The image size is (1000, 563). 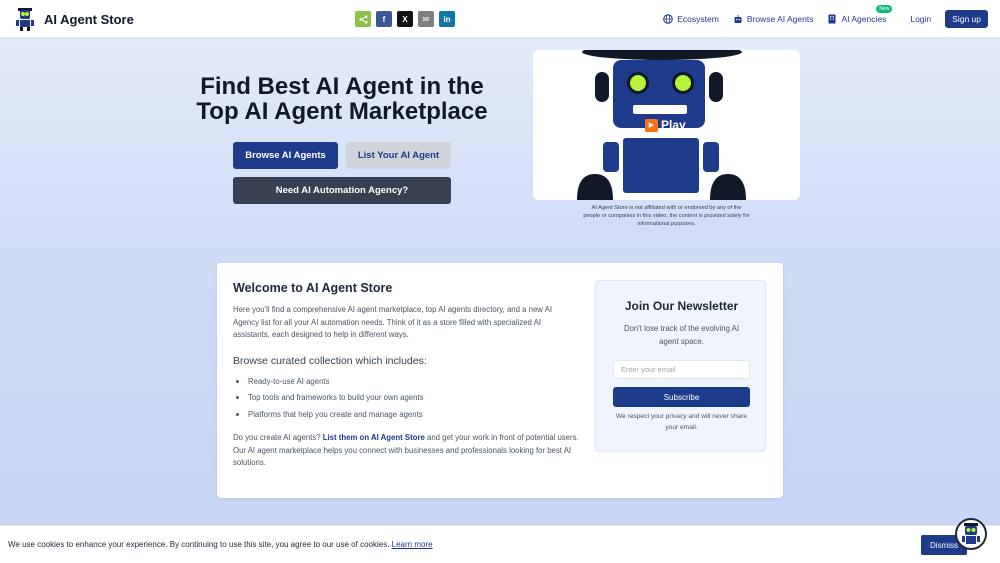 I want to click on share-buttons: f X ✉ in, so click(x=405, y=19).